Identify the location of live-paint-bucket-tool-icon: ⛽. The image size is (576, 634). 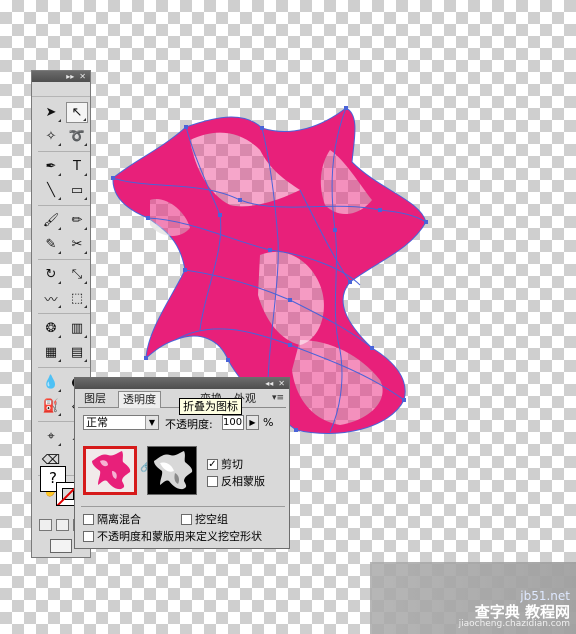
(51, 406).